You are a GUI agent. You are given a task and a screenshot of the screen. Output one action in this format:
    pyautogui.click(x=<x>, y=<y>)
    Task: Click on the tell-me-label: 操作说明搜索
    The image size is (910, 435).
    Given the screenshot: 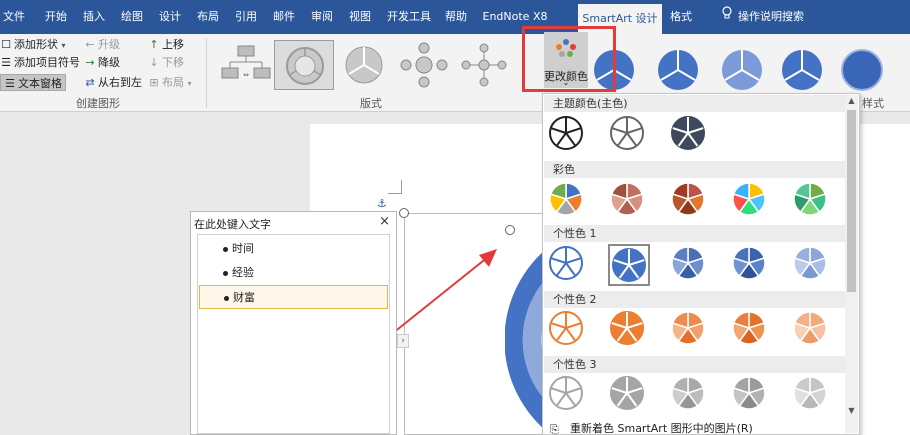 What is the action you would take?
    pyautogui.click(x=771, y=16)
    